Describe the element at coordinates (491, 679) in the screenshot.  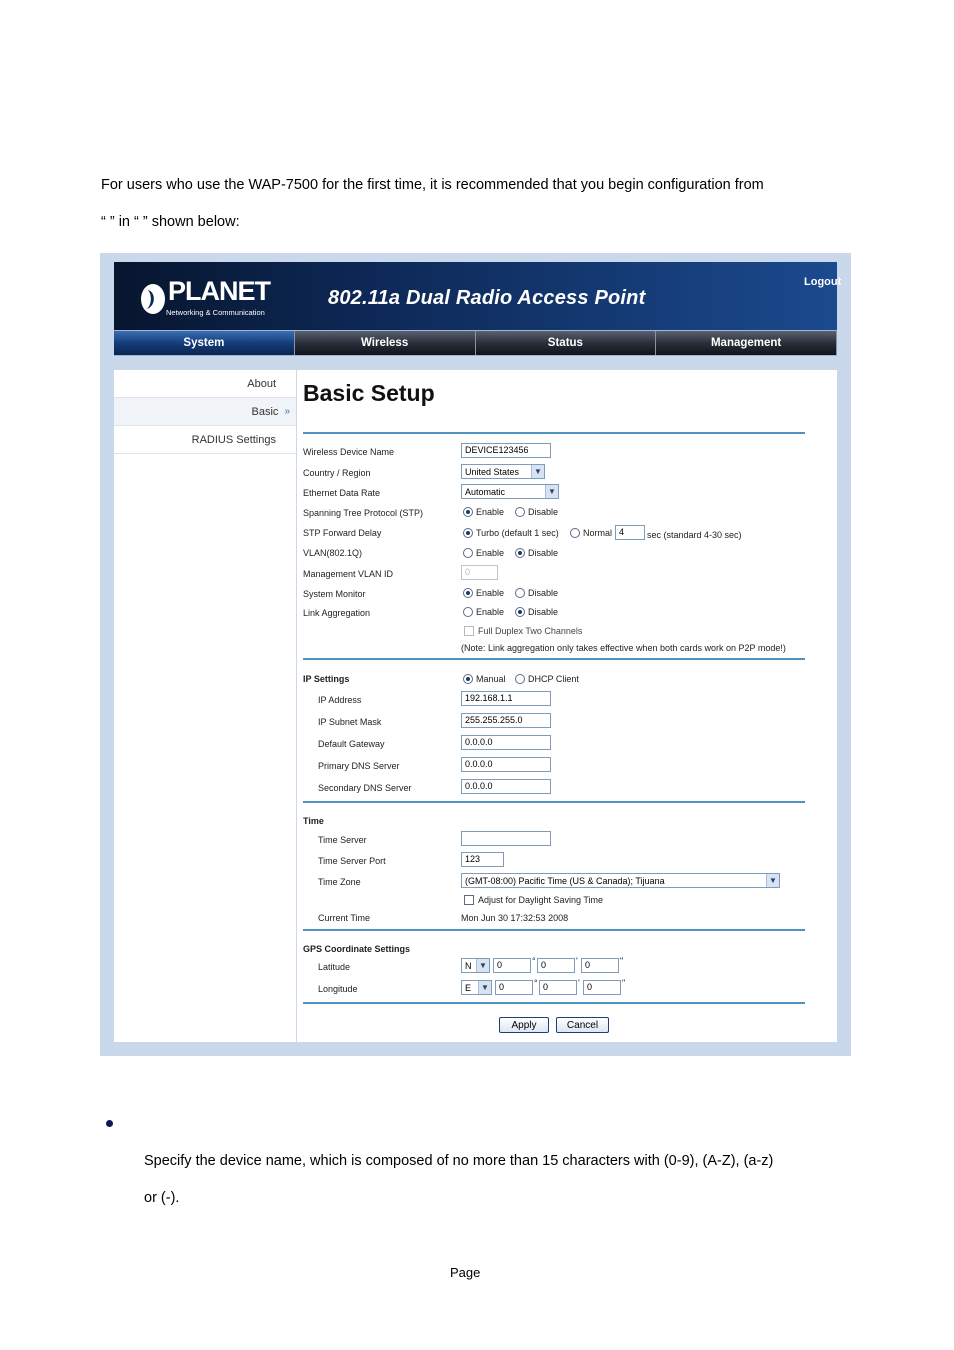
I see `option-label: Manual` at that location.